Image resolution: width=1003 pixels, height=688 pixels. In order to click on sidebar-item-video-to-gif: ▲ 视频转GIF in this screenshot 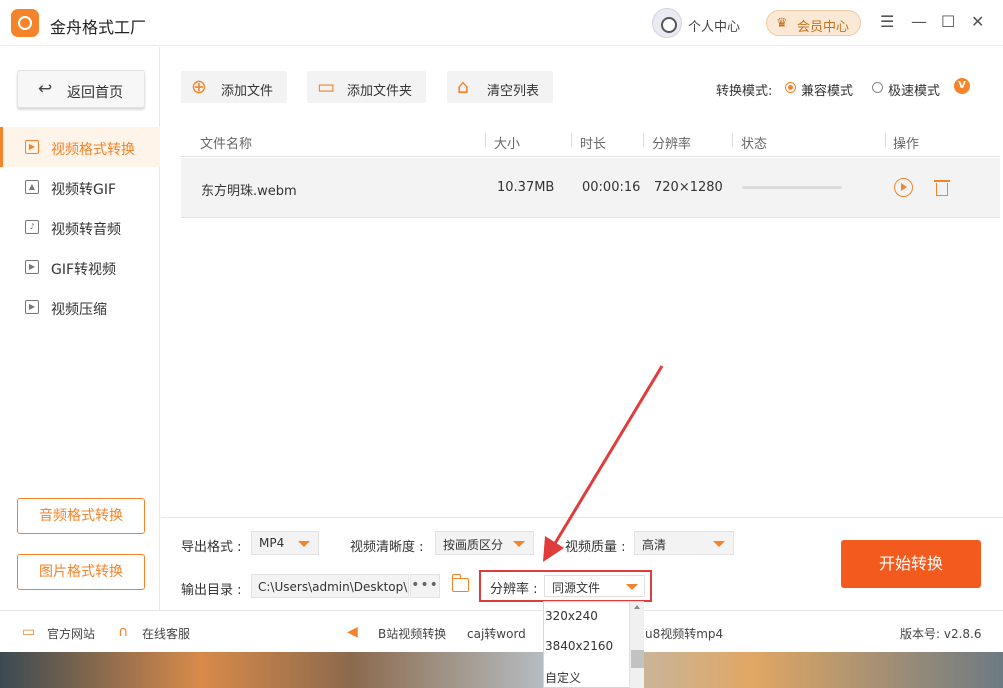, I will do `click(80, 187)`.